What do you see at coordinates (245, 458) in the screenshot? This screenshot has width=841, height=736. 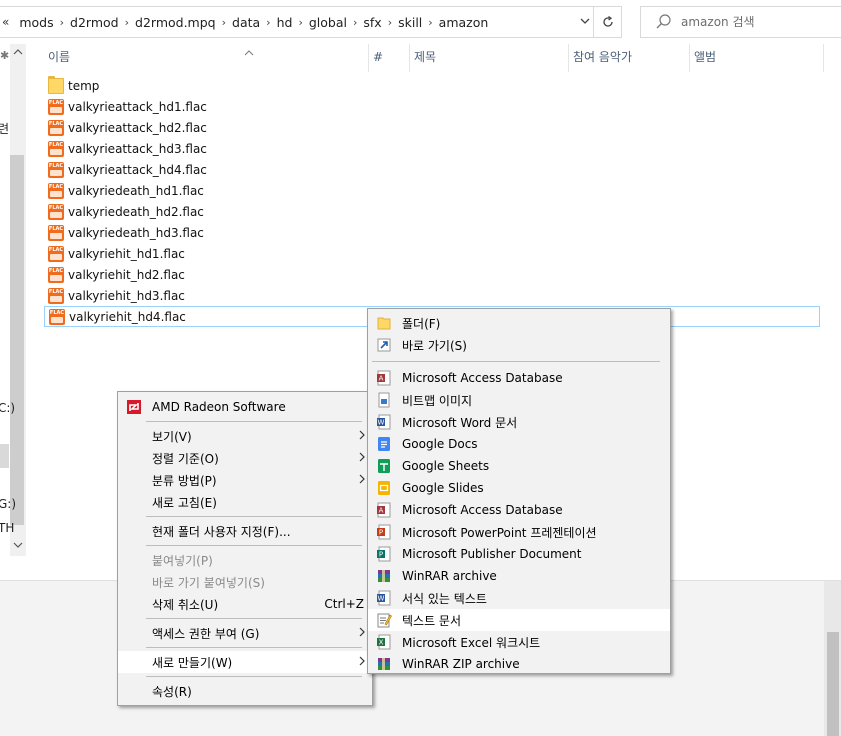 I see `menu-item-sort-by: 정렬 기준(O)` at bounding box center [245, 458].